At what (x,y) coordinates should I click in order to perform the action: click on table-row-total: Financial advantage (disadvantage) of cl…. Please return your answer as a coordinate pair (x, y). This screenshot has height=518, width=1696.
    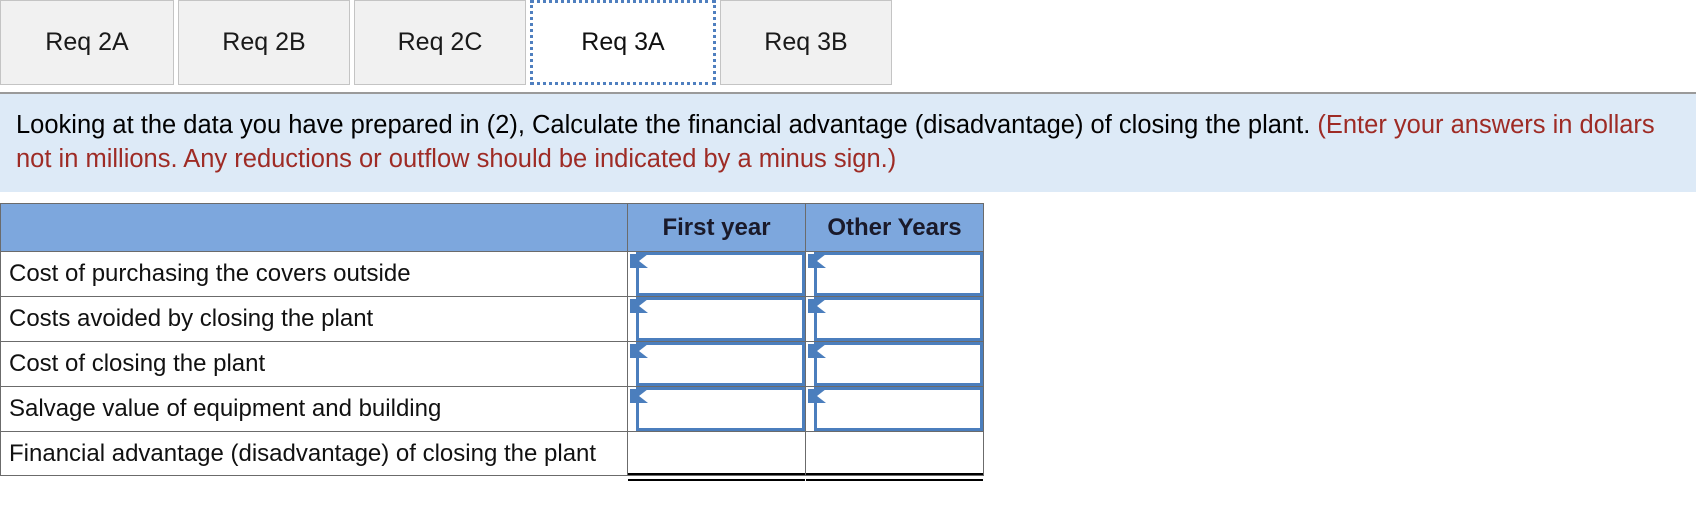
    Looking at the image, I should click on (492, 456).